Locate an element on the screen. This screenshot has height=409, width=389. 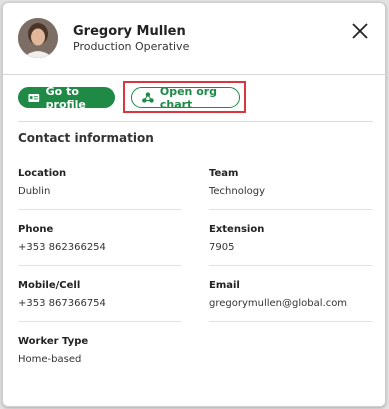
phone-value: +353 862366254 is located at coordinates (62, 247).